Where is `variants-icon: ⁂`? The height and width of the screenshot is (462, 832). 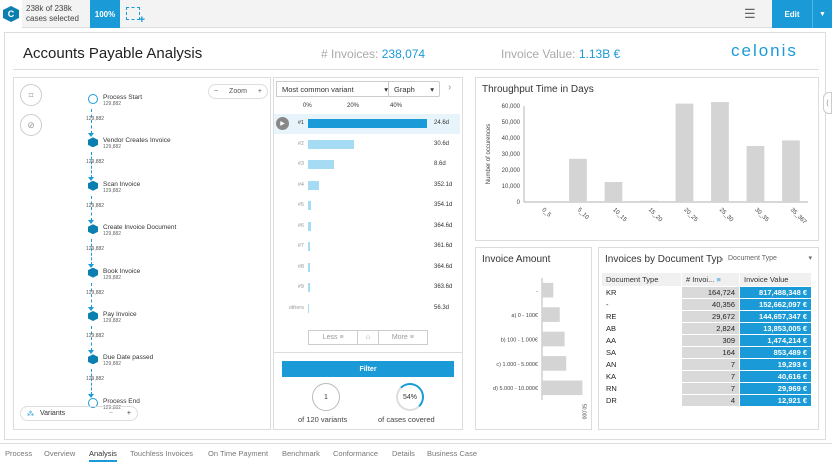 variants-icon: ⁂ is located at coordinates (30, 414).